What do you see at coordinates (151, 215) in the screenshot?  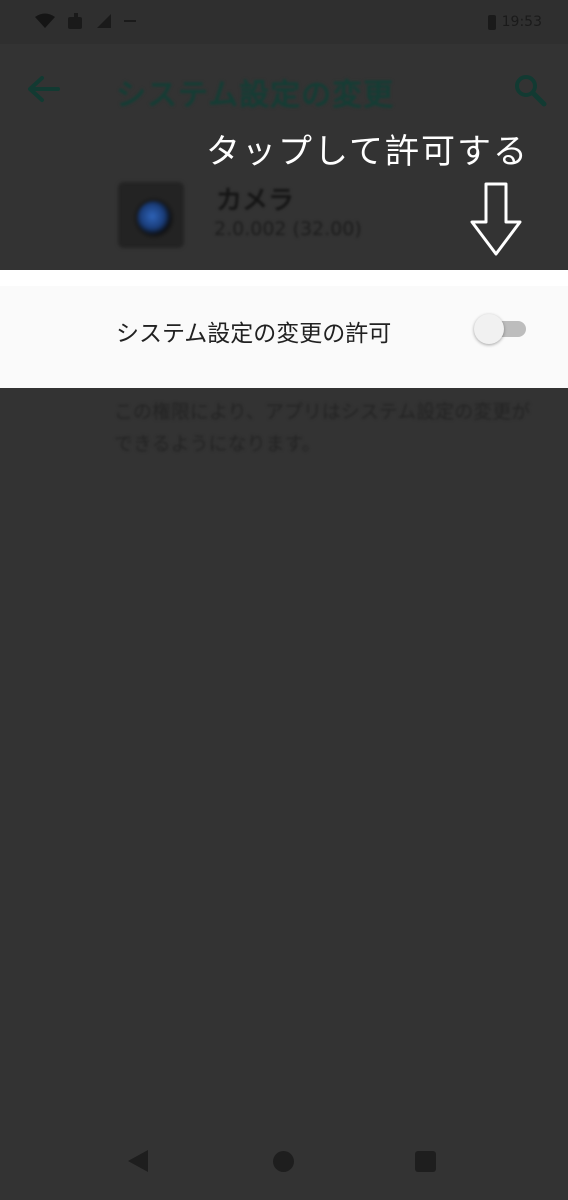 I see `camera-app-icon` at bounding box center [151, 215].